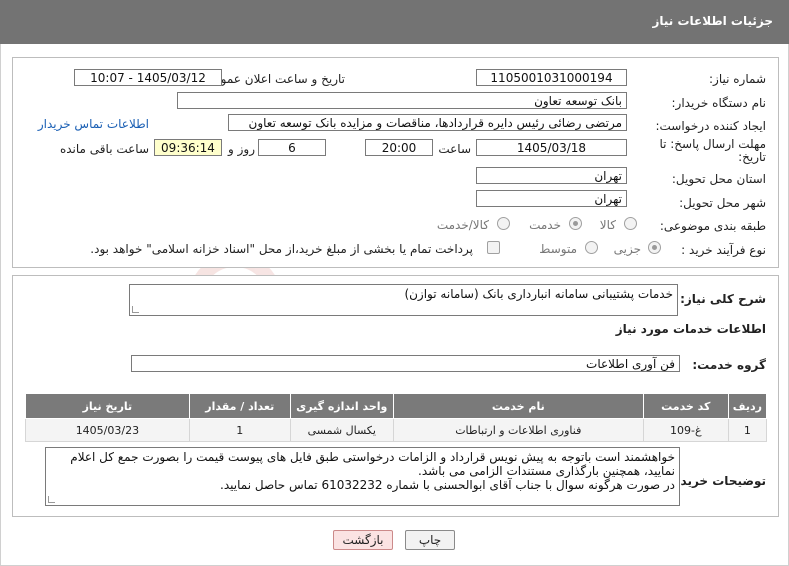  What do you see at coordinates (723, 299) in the screenshot?
I see `summary-label: شرح کلی نیاز:` at bounding box center [723, 299].